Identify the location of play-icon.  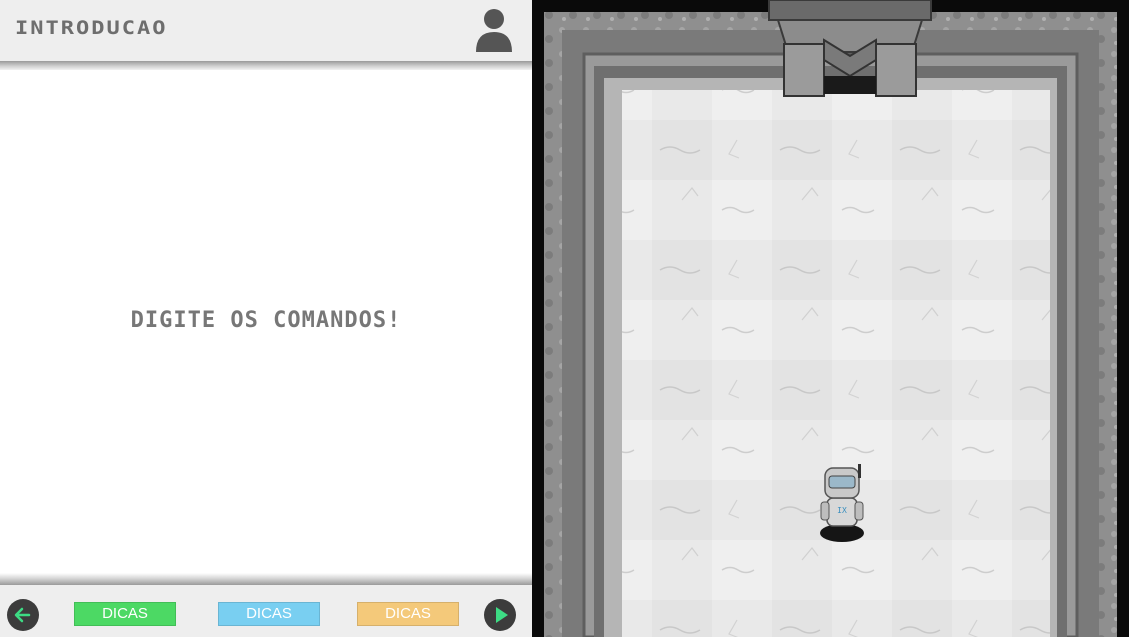
(502, 615).